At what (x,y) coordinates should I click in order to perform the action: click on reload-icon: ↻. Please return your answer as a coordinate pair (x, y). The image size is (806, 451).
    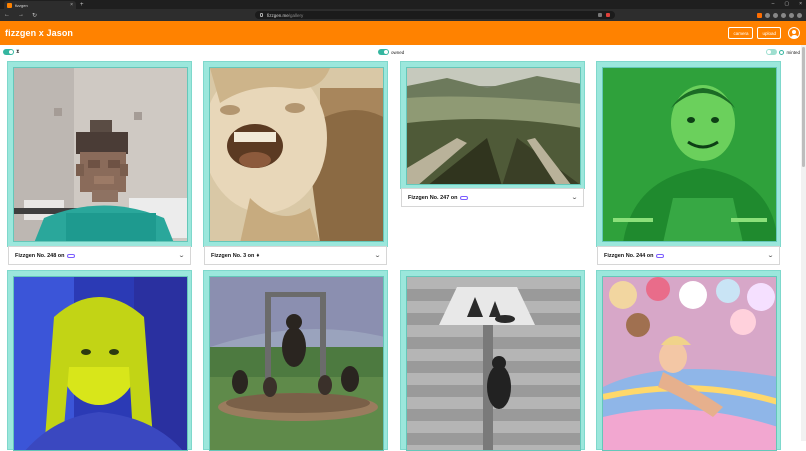
    Looking at the image, I should click on (34, 15).